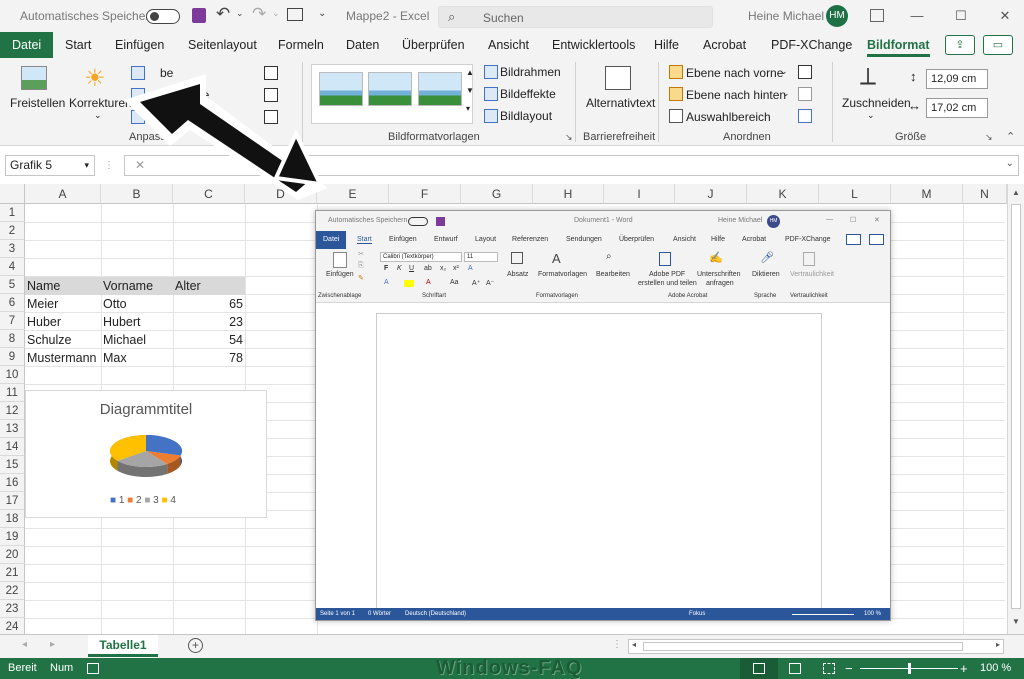 Image resolution: width=1024 pixels, height=679 pixels. I want to click on page-layout-view-icon, so click(795, 668).